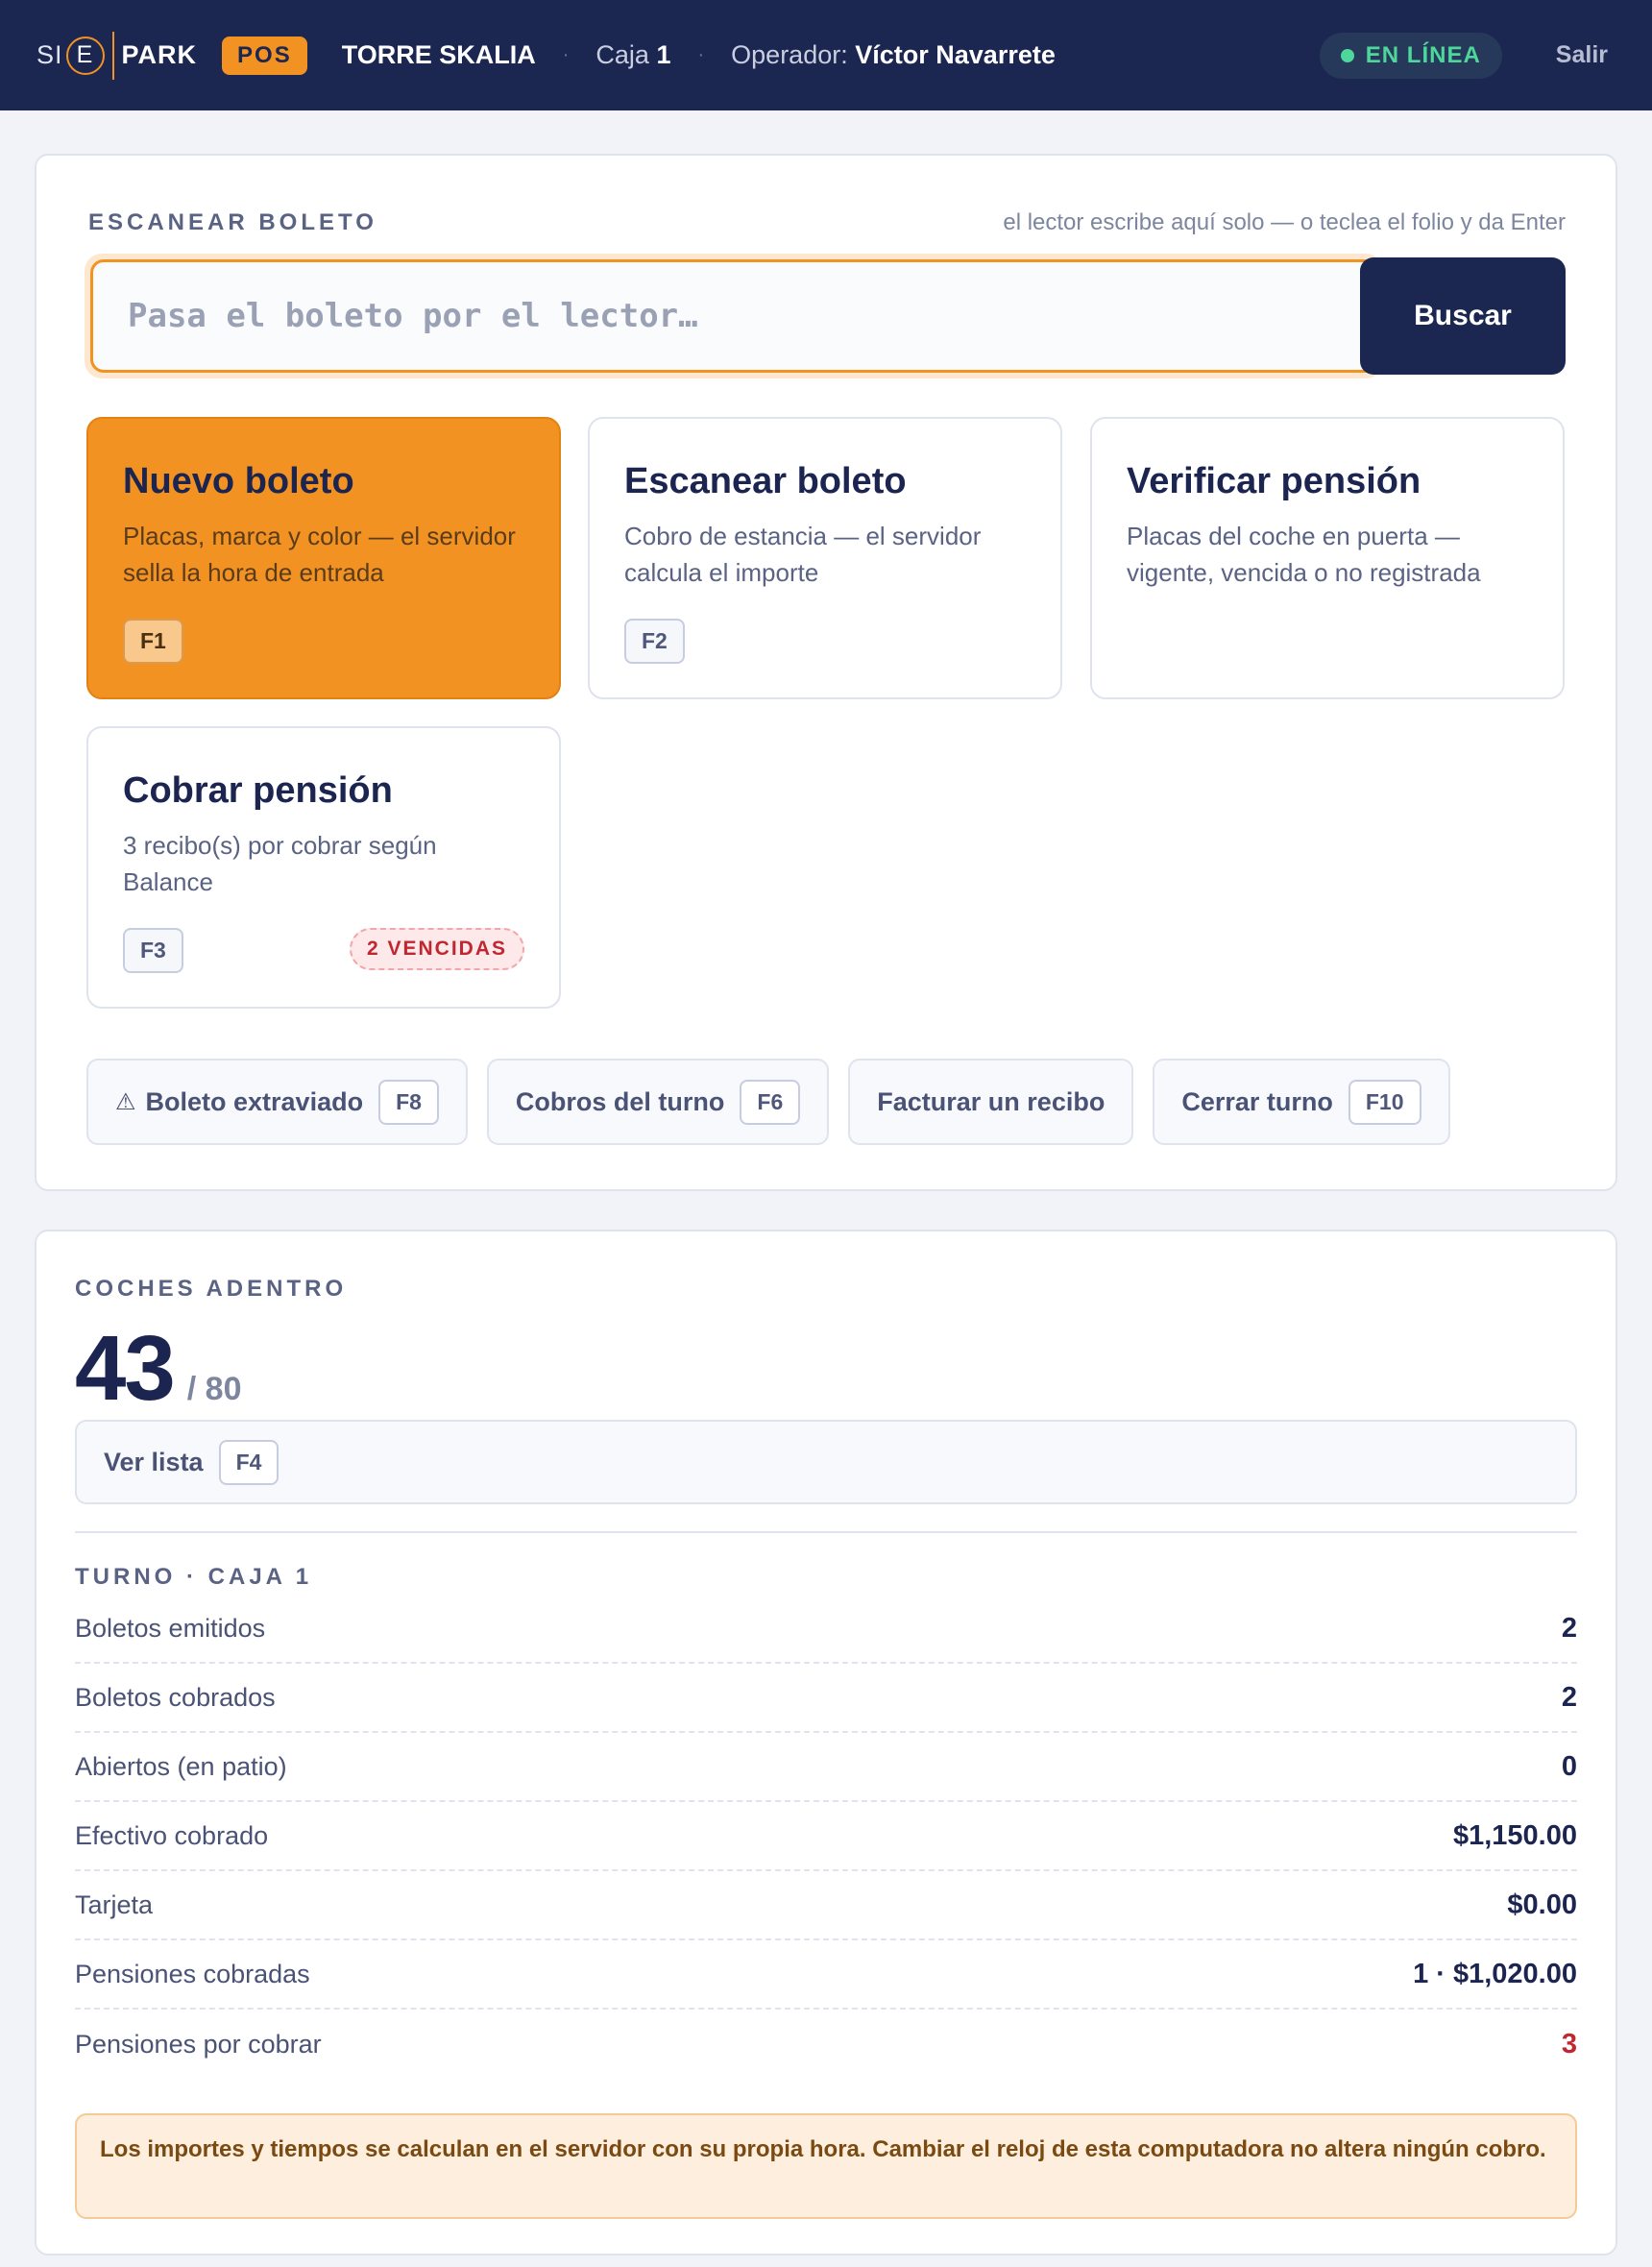 The height and width of the screenshot is (2267, 1652). I want to click on invoice-receipt-button: Facturar un recibo, so click(991, 1102).